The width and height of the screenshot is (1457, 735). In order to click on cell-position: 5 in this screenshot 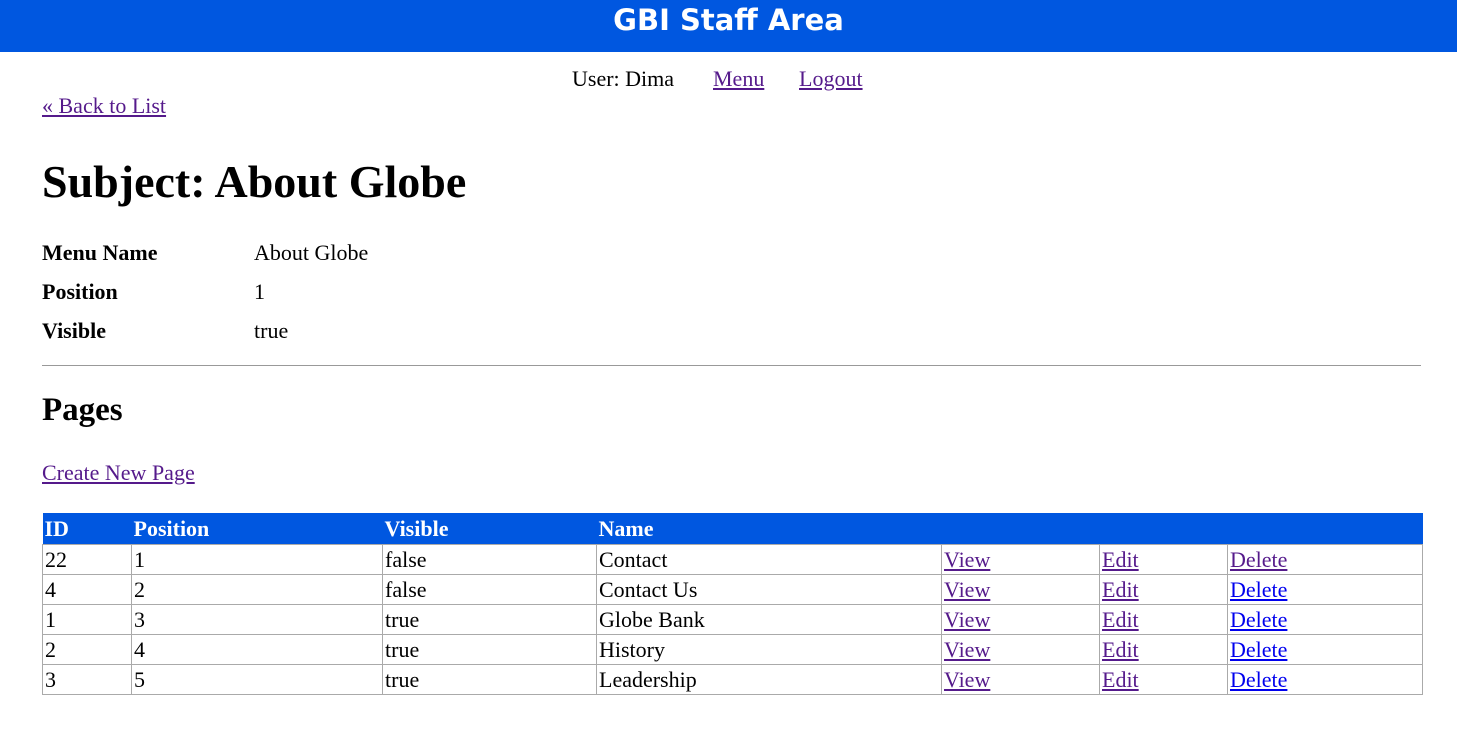, I will do `click(257, 679)`.